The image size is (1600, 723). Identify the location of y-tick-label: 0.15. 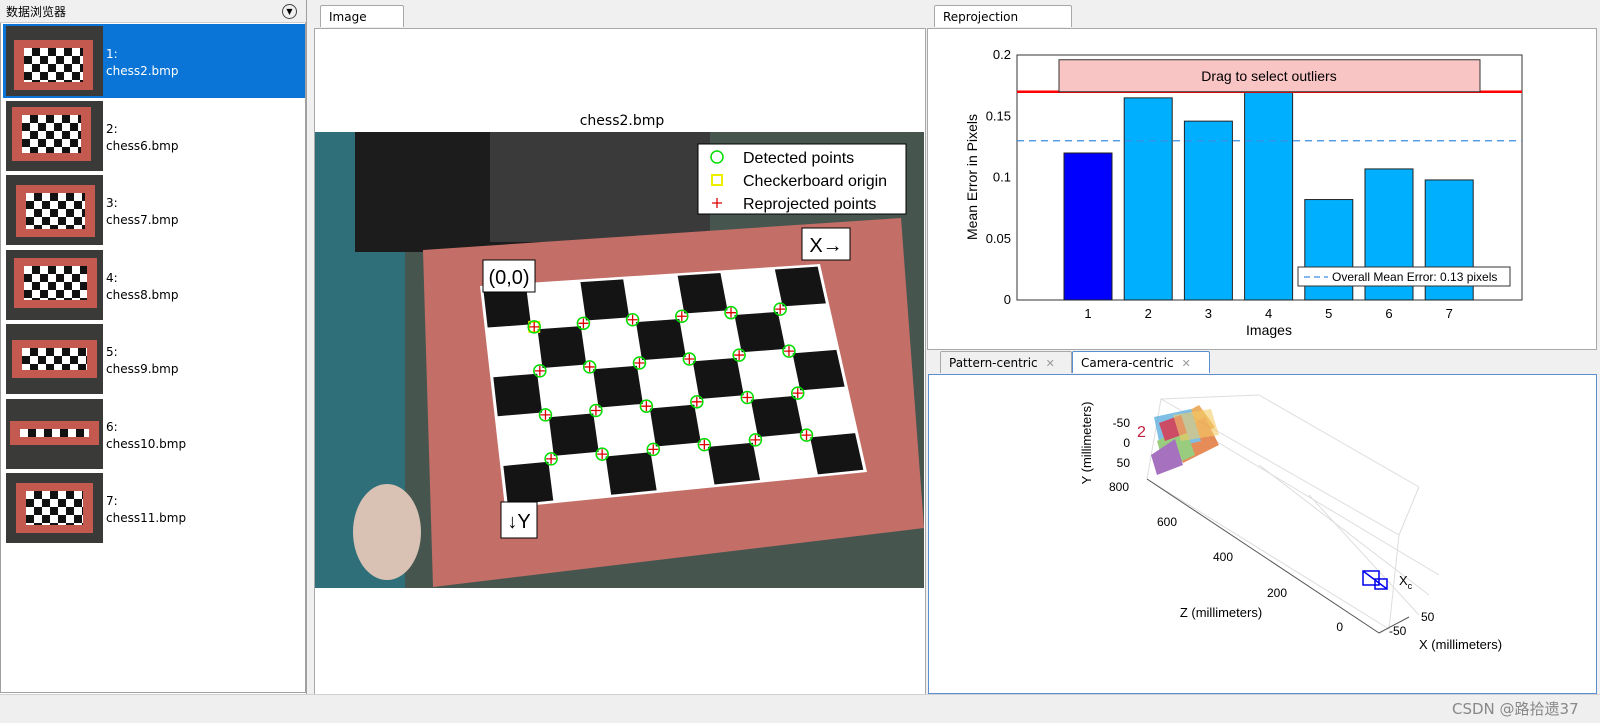
(998, 115).